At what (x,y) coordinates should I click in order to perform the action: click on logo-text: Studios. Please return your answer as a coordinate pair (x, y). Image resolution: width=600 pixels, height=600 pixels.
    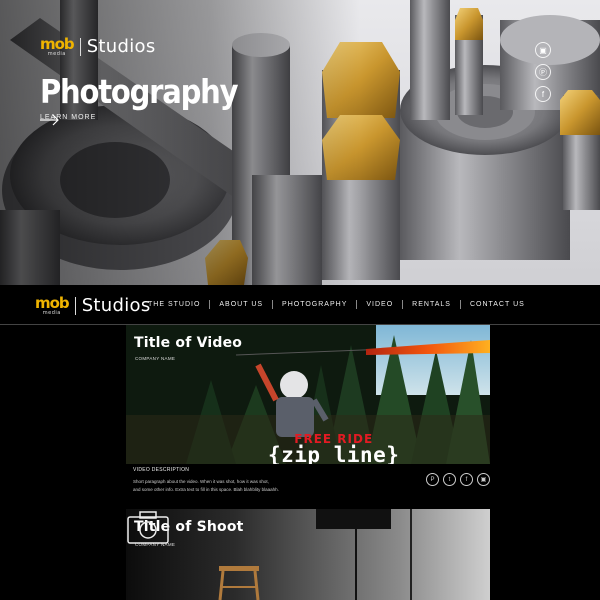
    Looking at the image, I should click on (121, 46).